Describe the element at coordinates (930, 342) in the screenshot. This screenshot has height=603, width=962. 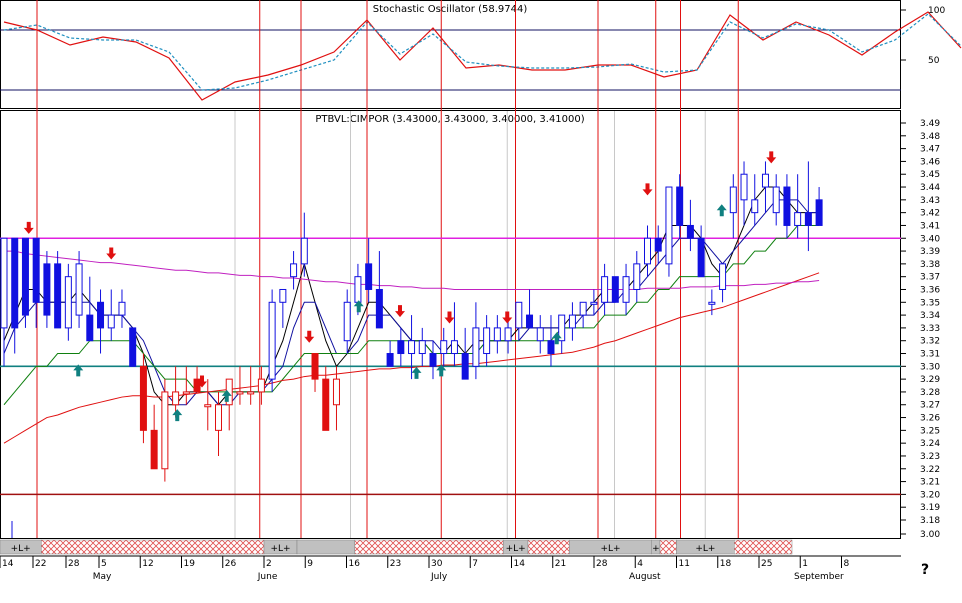
I see `price-tick-label: 3.32` at that location.